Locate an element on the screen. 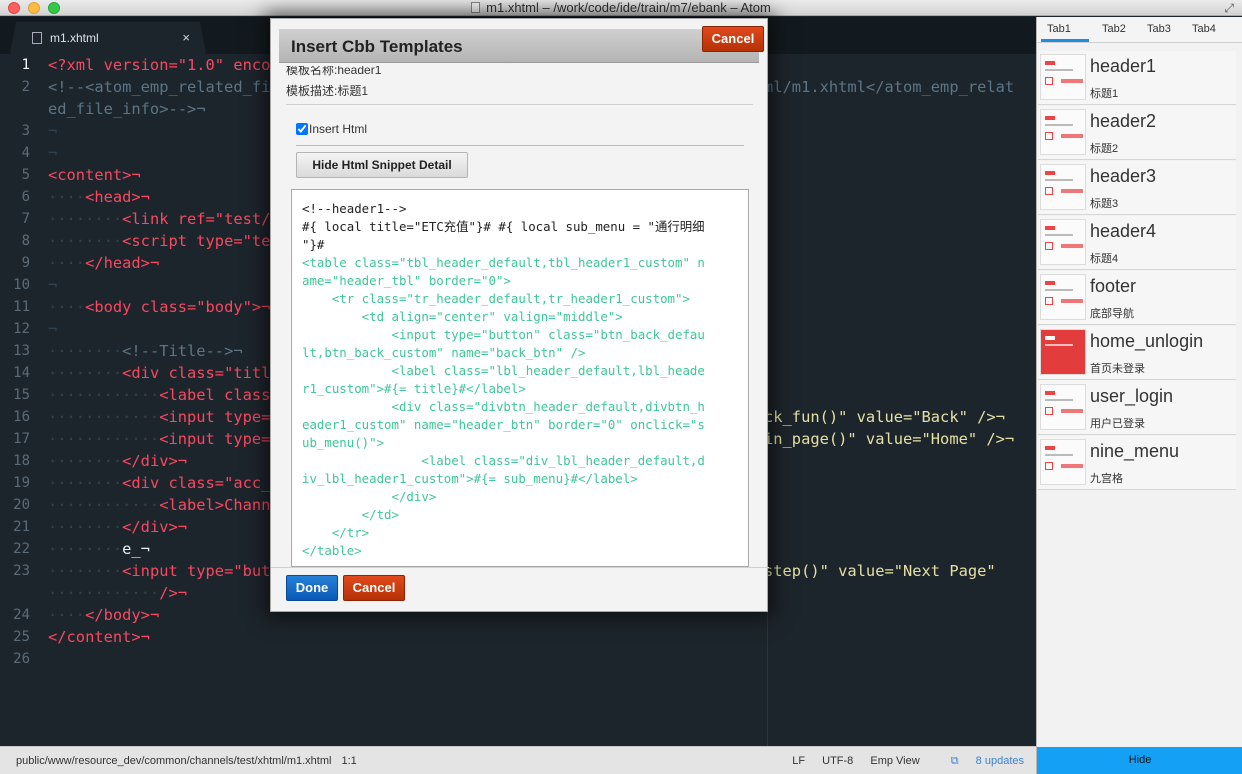 The height and width of the screenshot is (774, 1242). snippet-line: ub_menu()"> is located at coordinates (343, 442).